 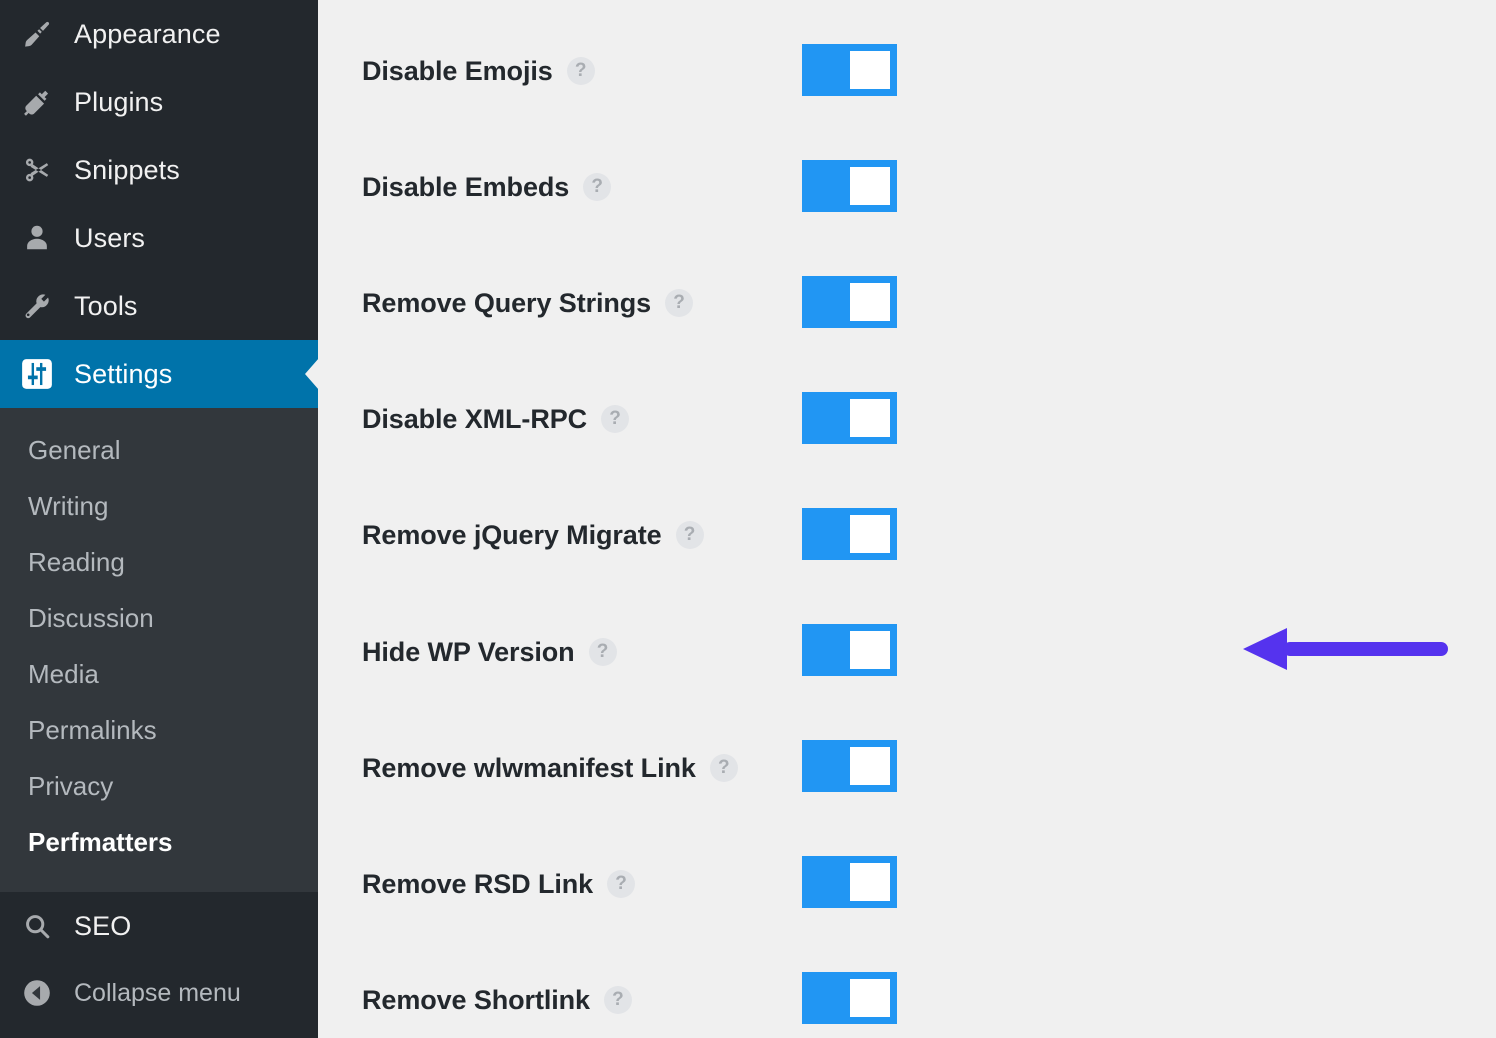 I want to click on option-row: Disable Emojis ?, so click(x=929, y=71).